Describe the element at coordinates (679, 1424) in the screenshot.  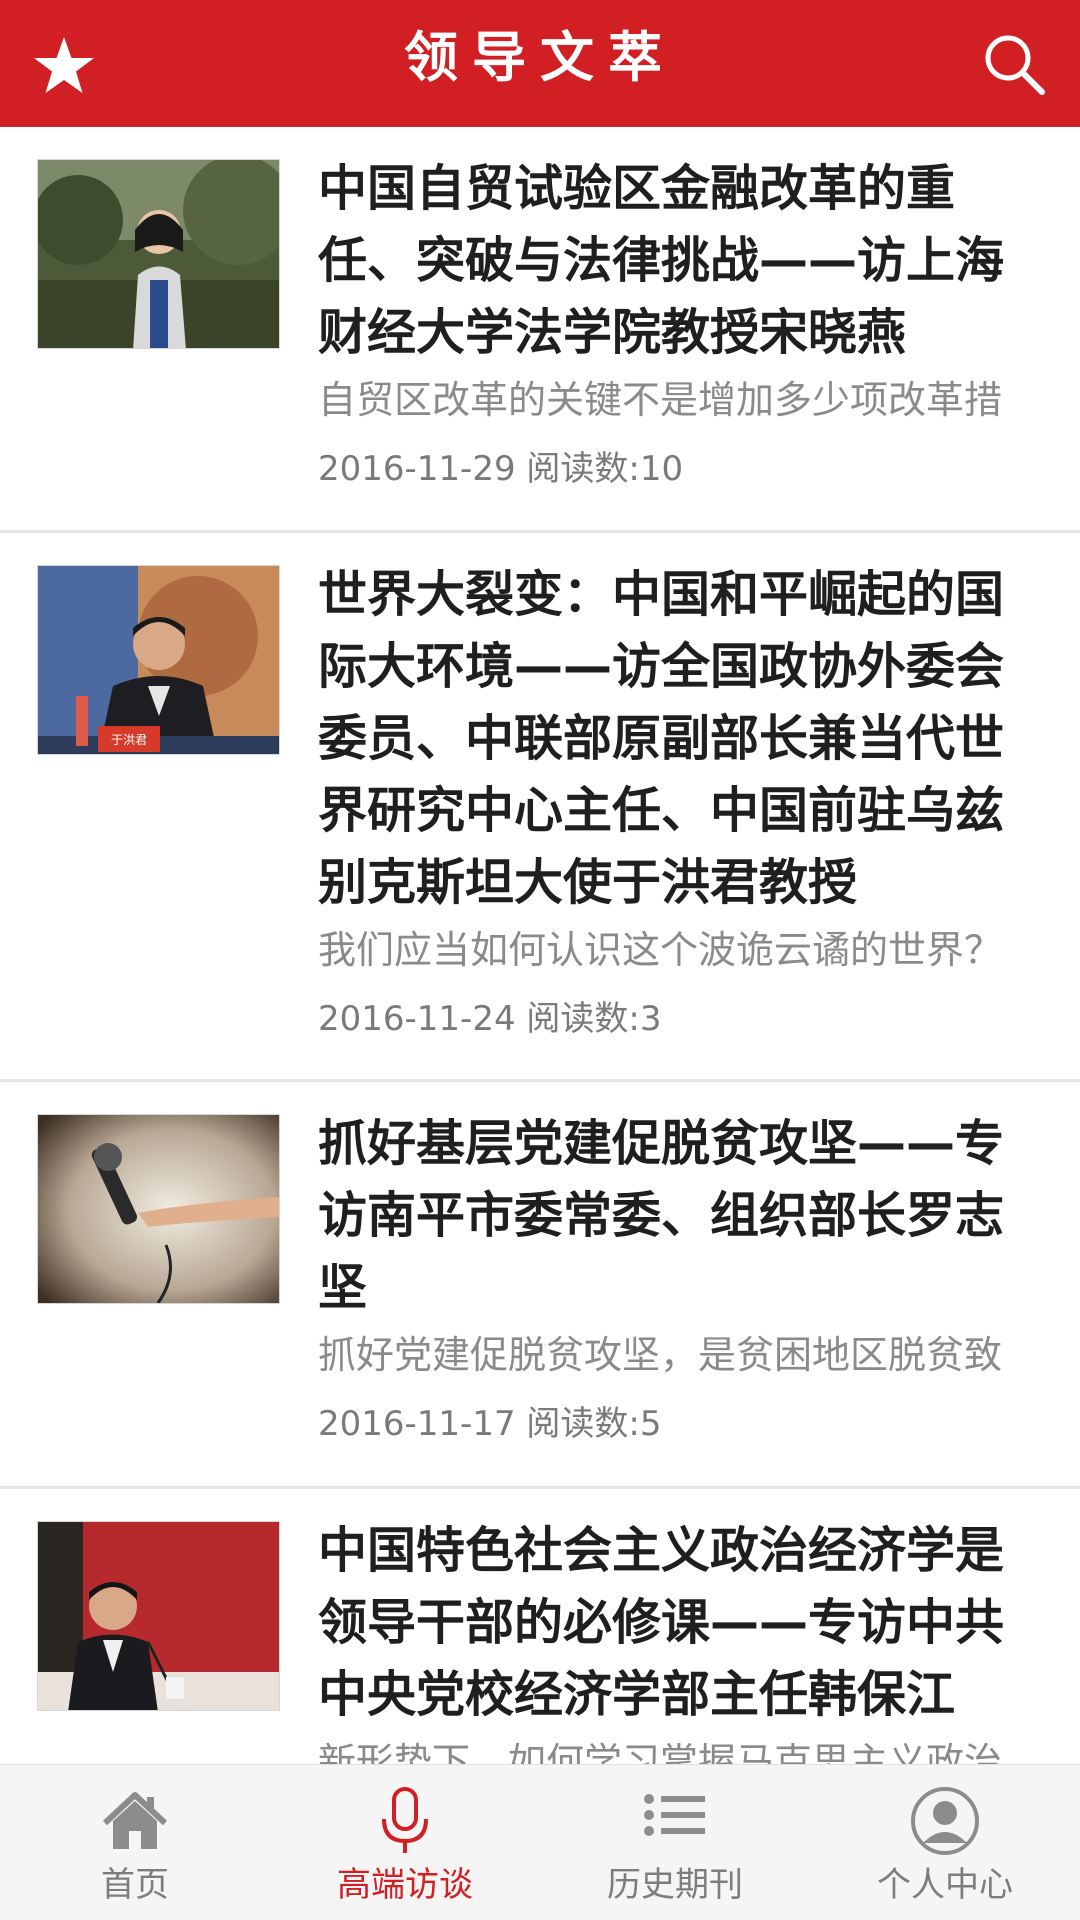
I see `article-meta: 2016-11-17 阅读数:5` at that location.